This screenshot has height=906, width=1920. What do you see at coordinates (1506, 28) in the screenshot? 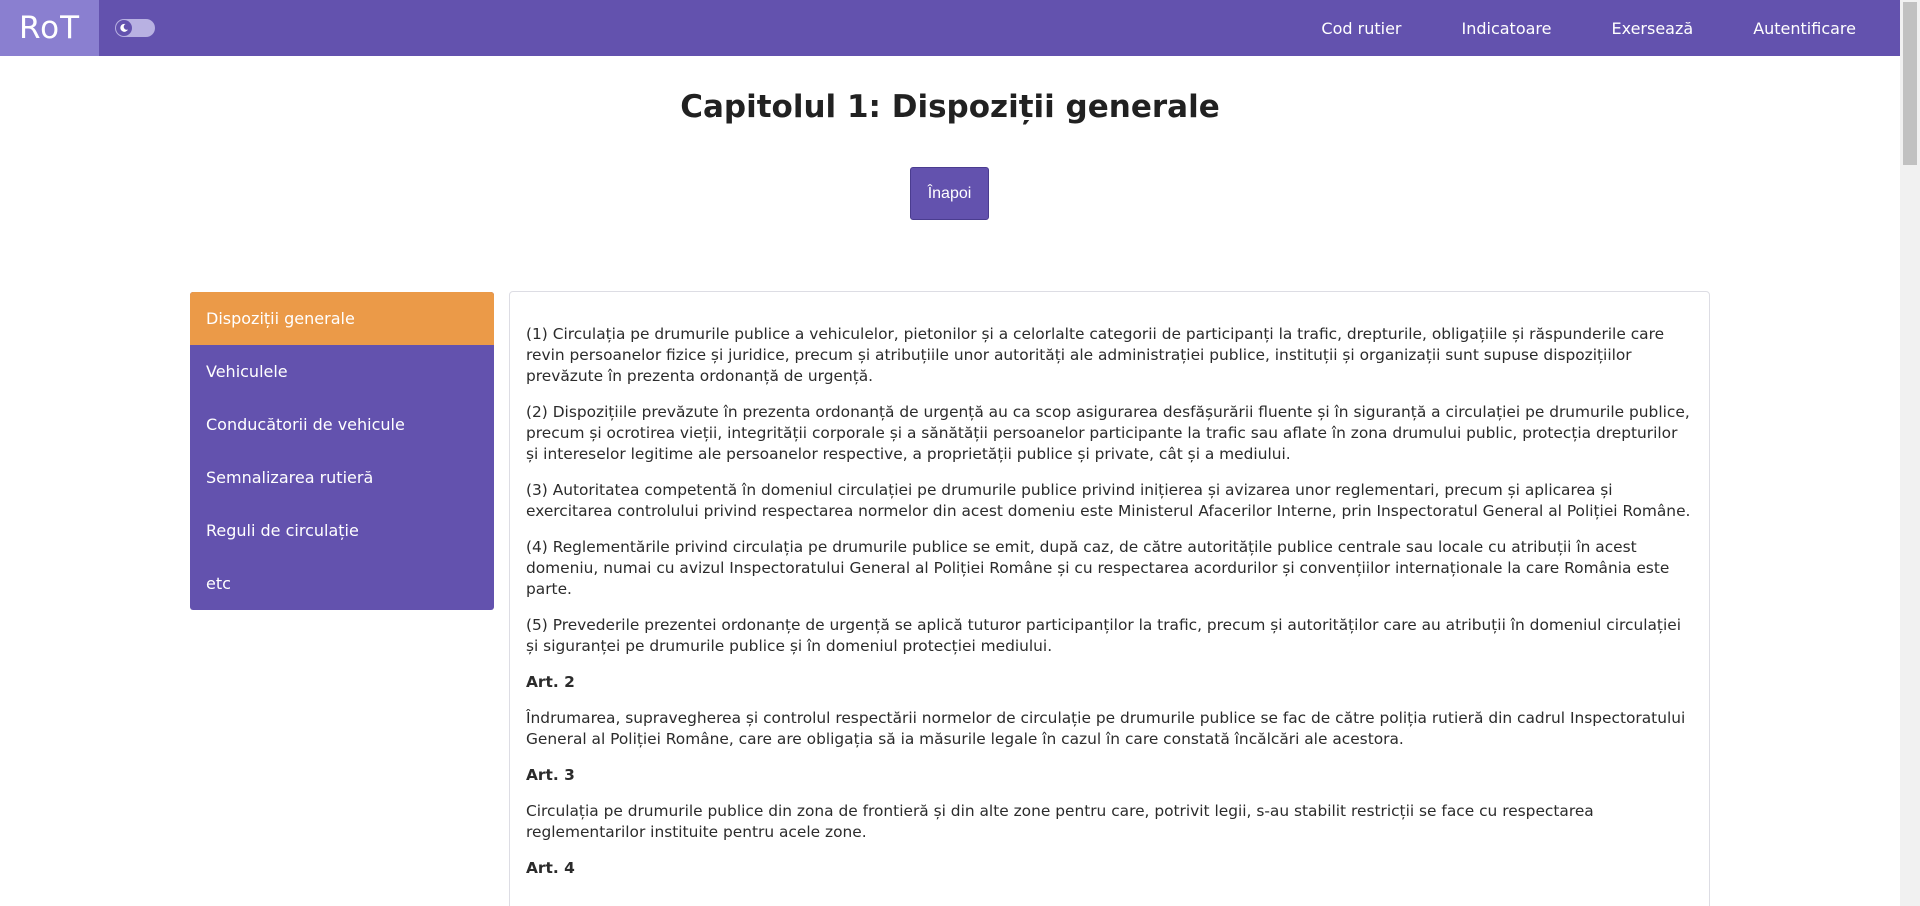
I see `nav-link-indicatoare: Indicatoare` at bounding box center [1506, 28].